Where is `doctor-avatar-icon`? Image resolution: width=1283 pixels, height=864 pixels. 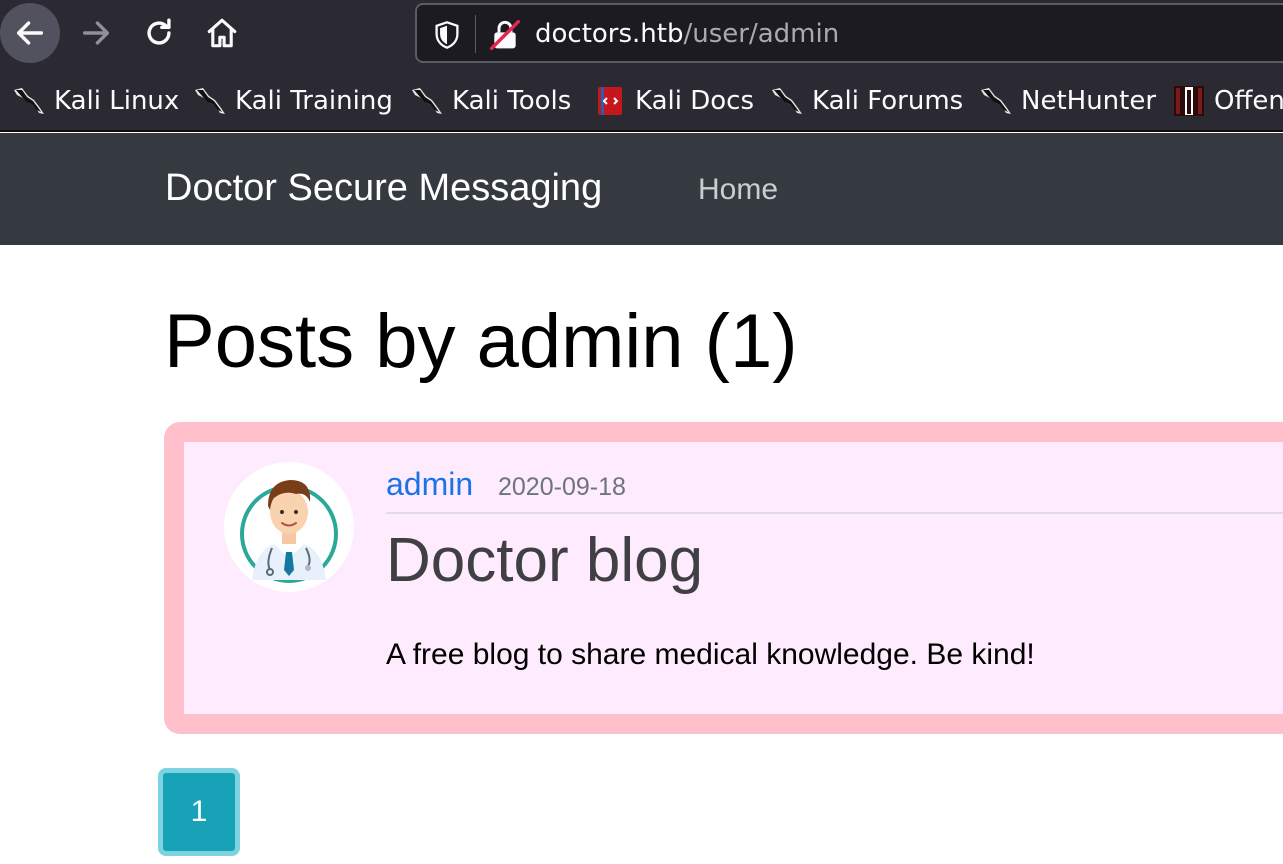 doctor-avatar-icon is located at coordinates (289, 531).